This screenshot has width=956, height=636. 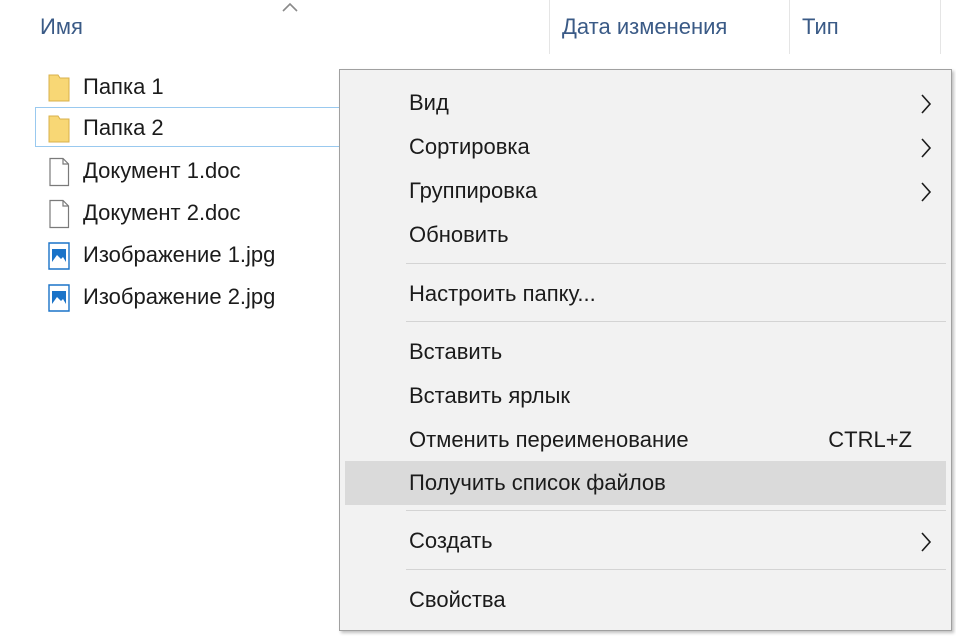 What do you see at coordinates (645, 600) in the screenshot?
I see `menu-item-properties: Свойства` at bounding box center [645, 600].